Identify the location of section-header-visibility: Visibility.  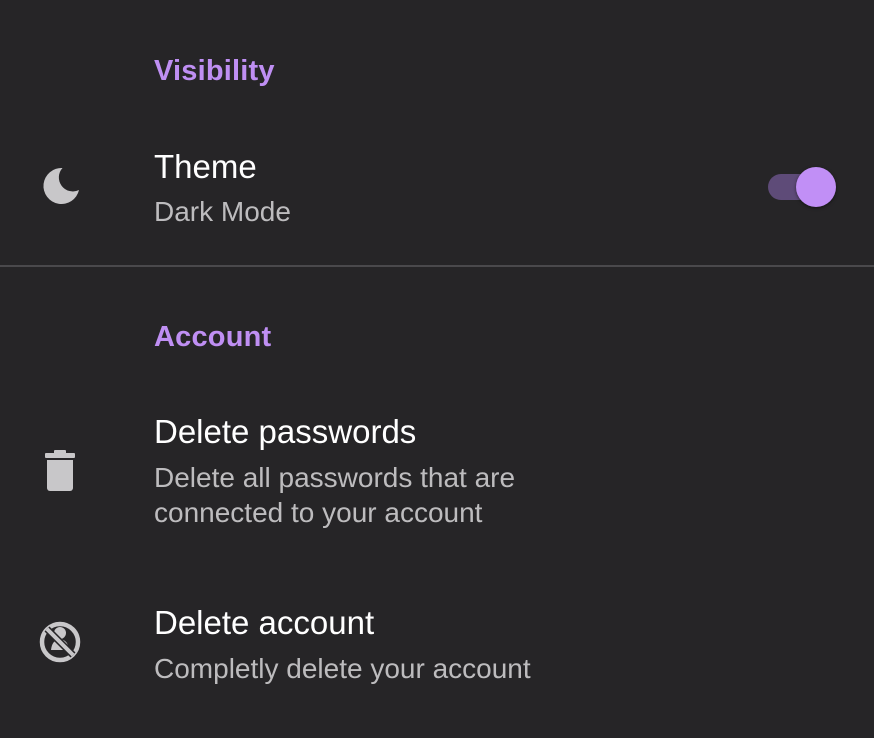
(214, 71).